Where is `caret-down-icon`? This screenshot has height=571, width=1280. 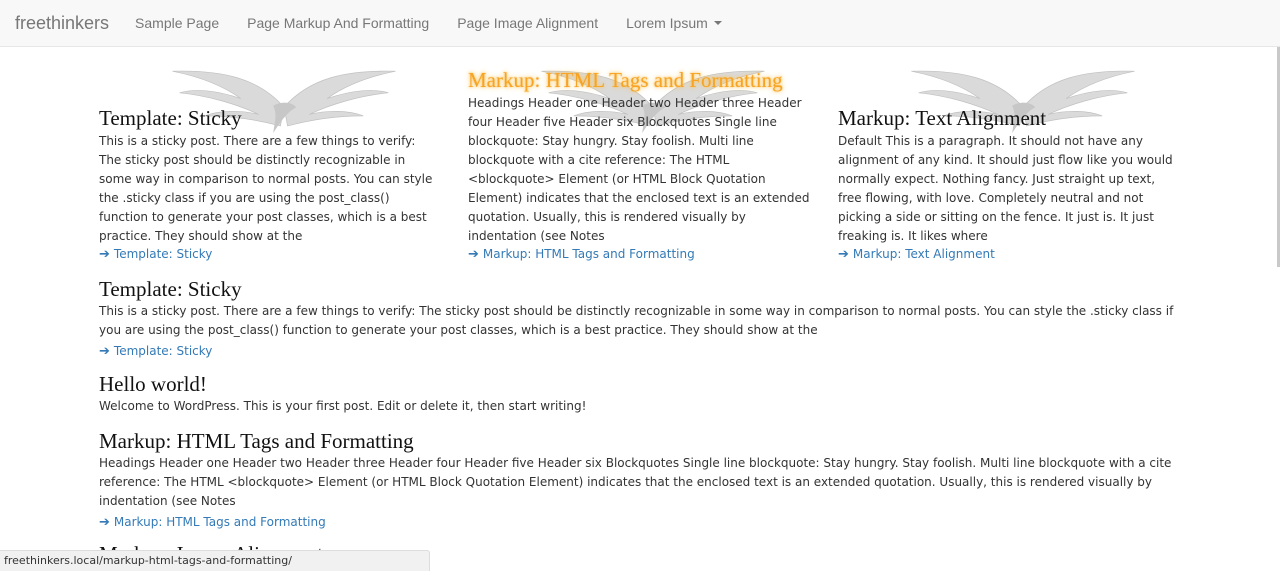
caret-down-icon is located at coordinates (717, 23).